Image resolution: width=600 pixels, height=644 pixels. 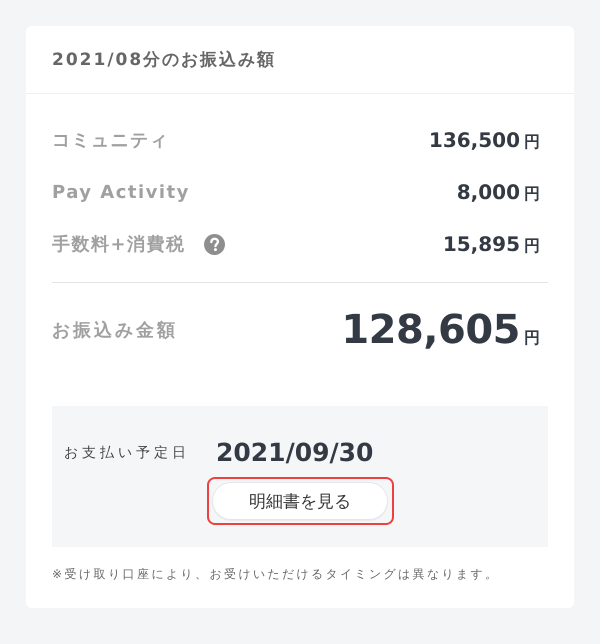 What do you see at coordinates (430, 330) in the screenshot?
I see `total-amount: 128,605` at bounding box center [430, 330].